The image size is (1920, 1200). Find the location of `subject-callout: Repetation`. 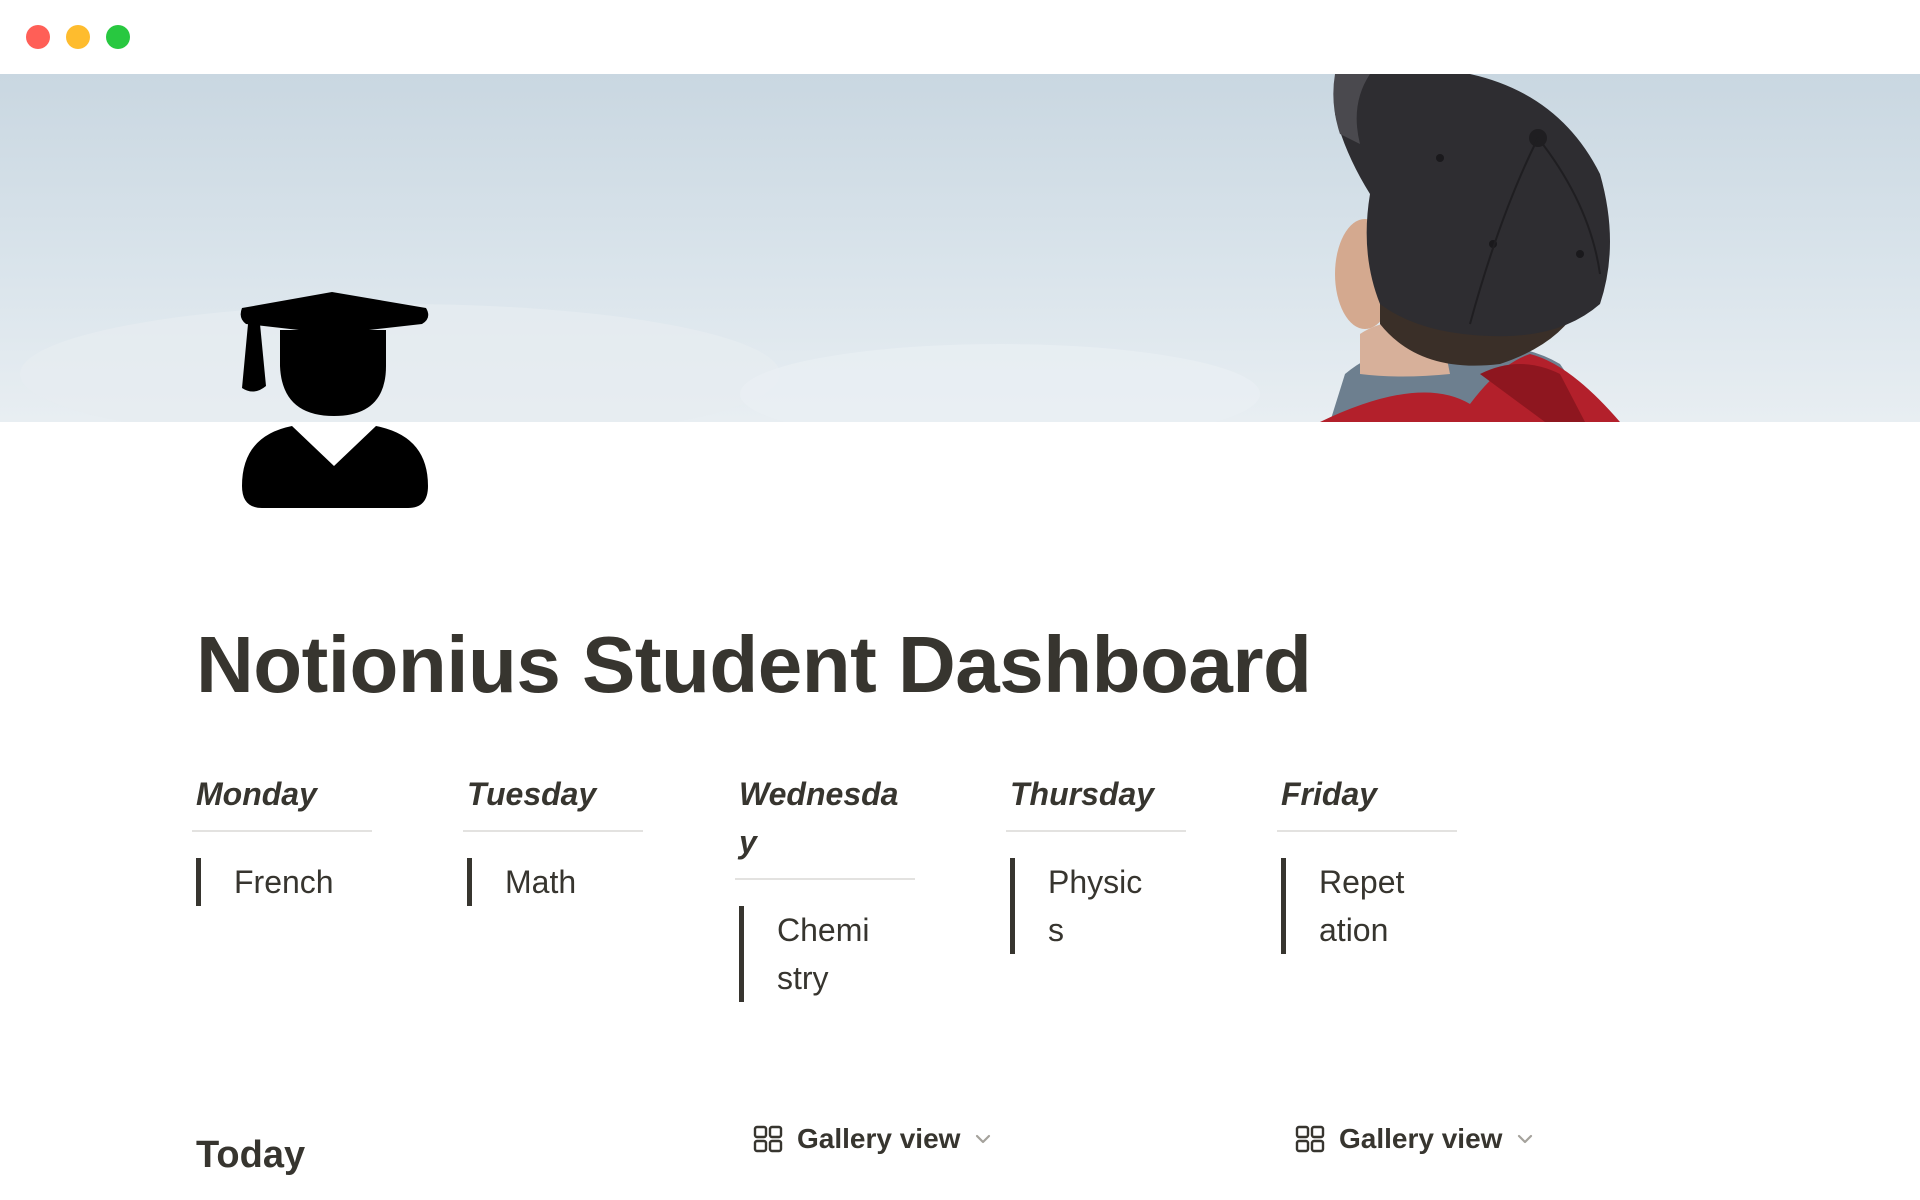

subject-callout: Repetation is located at coordinates (1367, 906).